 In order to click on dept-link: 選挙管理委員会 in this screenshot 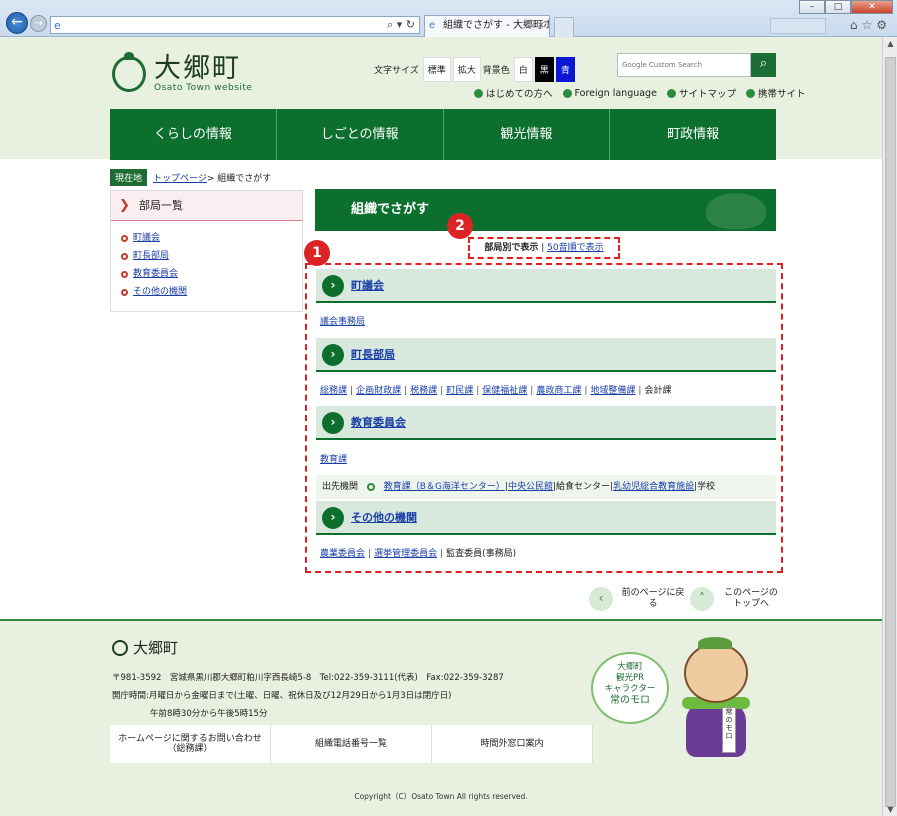, I will do `click(405, 554)`.